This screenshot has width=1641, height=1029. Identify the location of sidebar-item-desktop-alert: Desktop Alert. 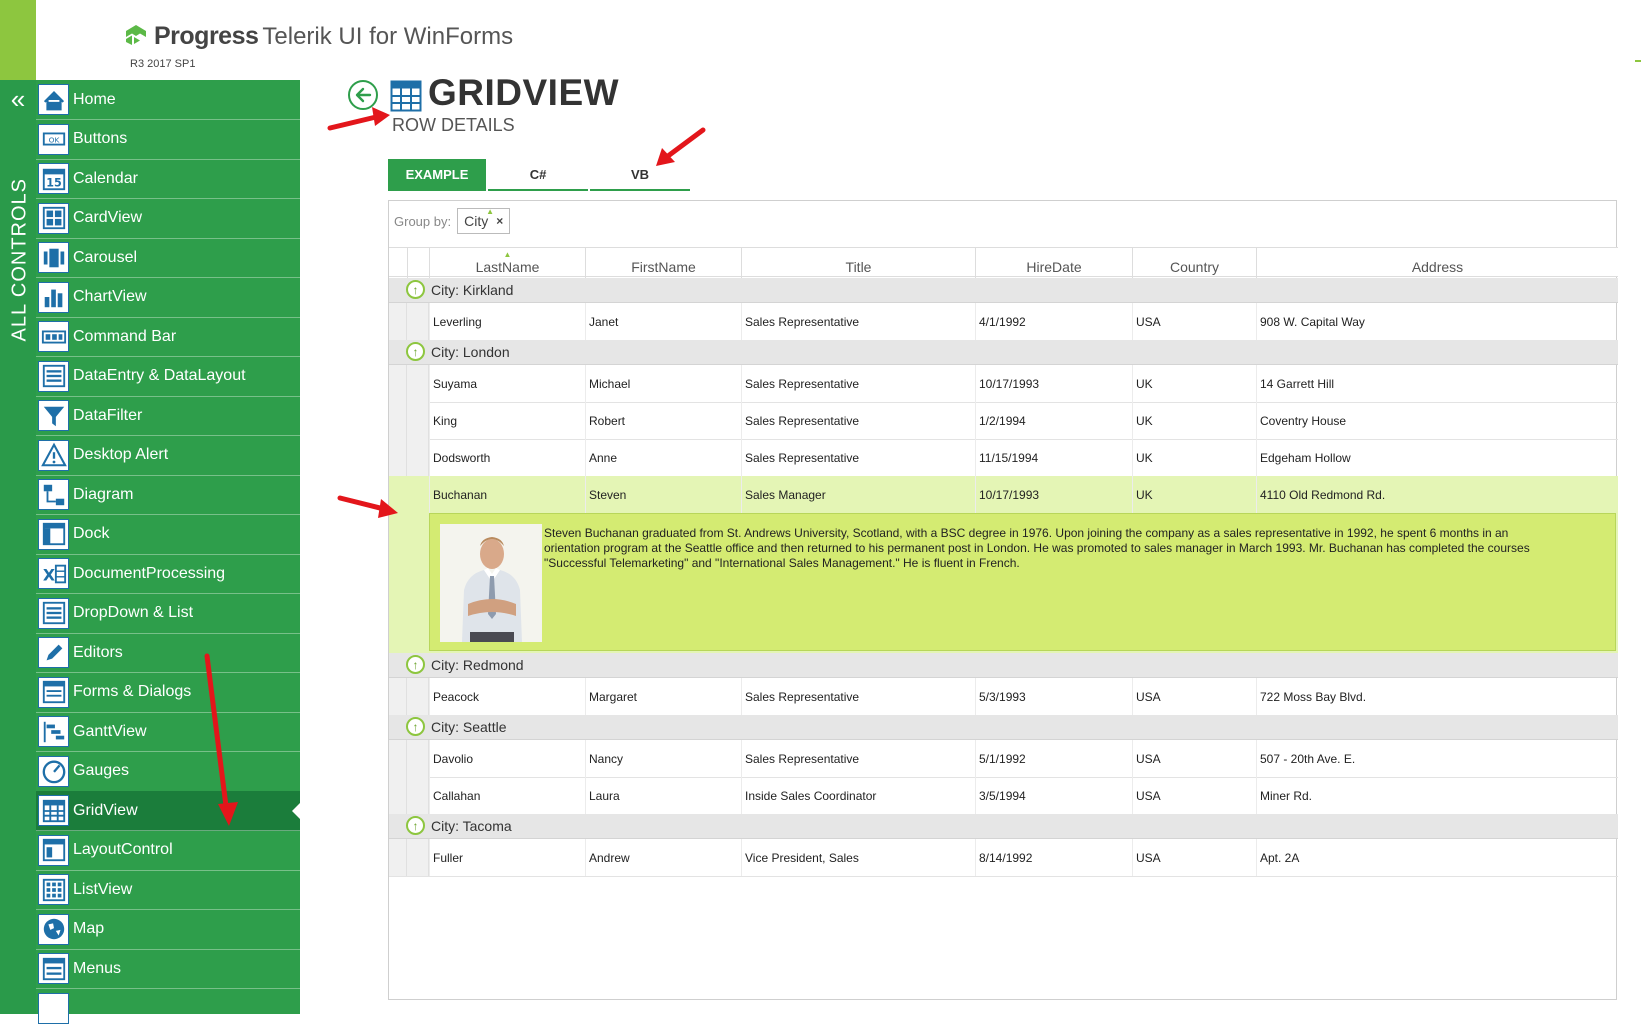
(168, 456).